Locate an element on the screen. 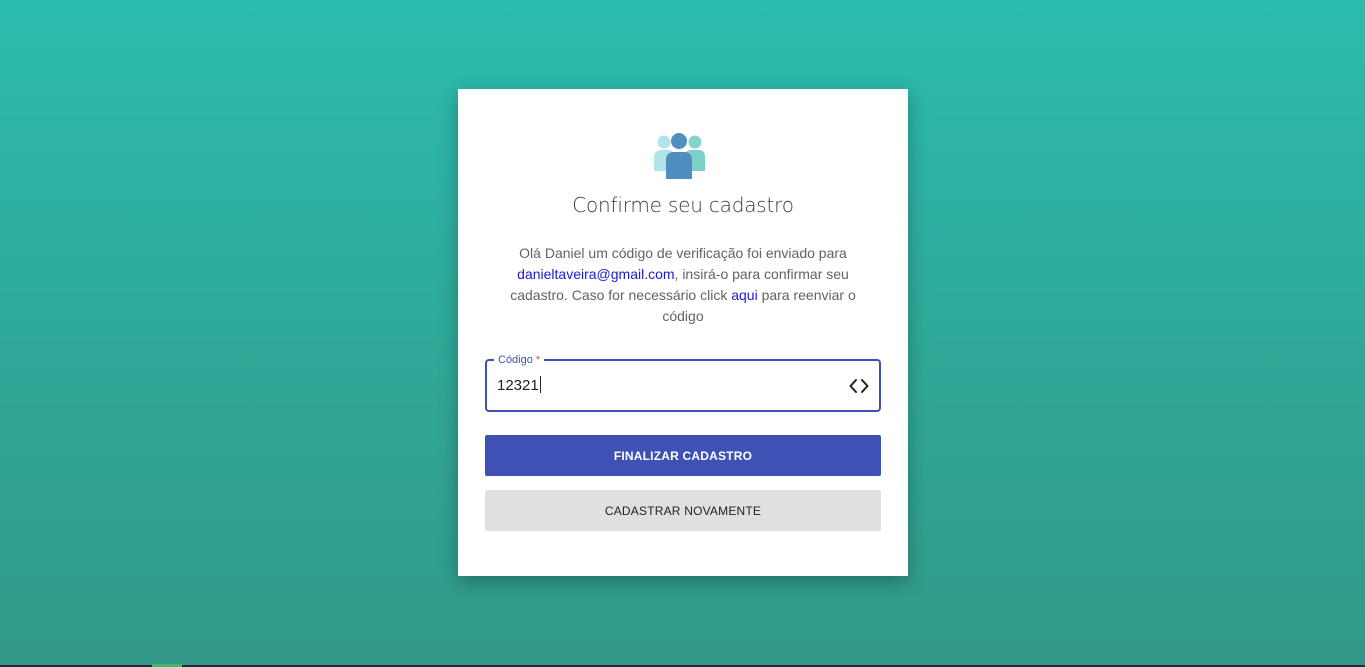  code-input: 12321 is located at coordinates (667, 386).